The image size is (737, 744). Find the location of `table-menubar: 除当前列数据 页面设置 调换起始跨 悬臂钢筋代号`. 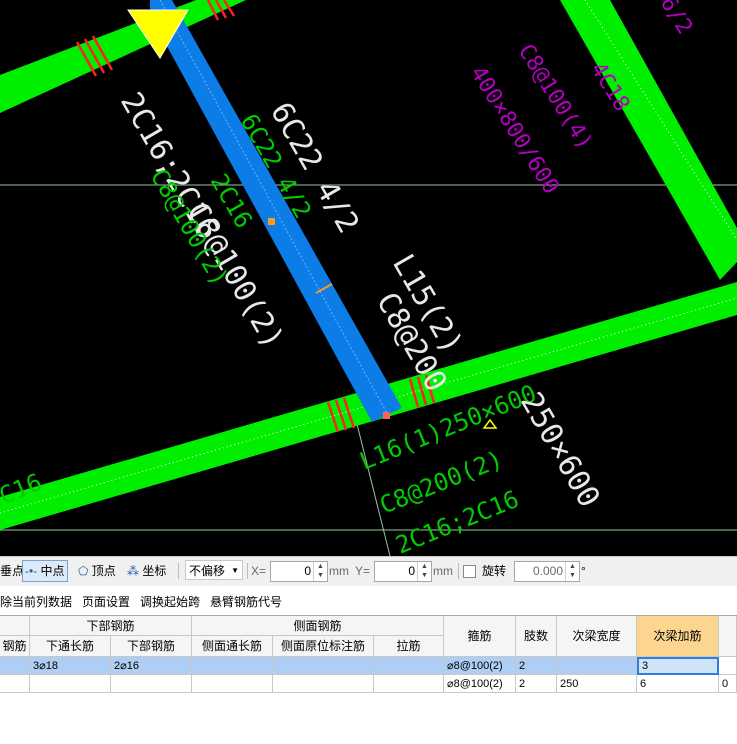

table-menubar: 除当前列数据 页面设置 调换起始跨 悬臂钢筋代号 is located at coordinates (368, 600).